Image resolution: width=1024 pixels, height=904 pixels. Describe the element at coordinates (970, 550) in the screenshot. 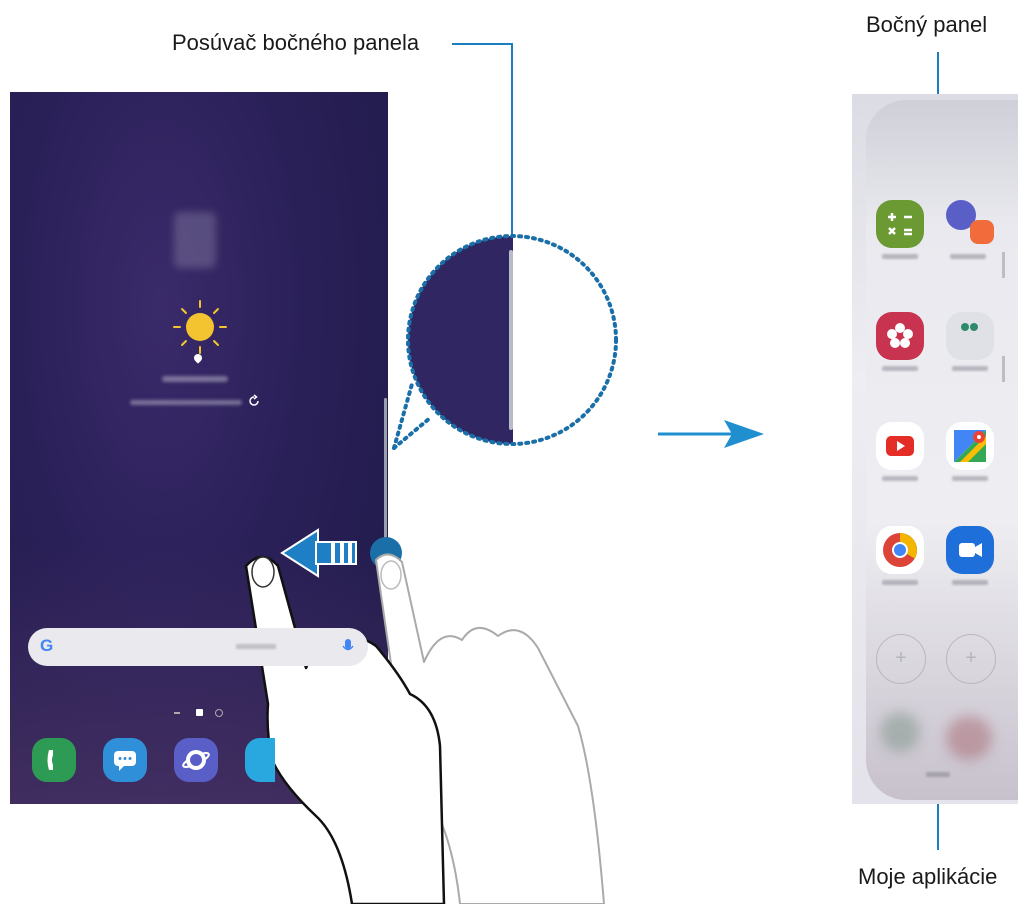

I see `duo-app-icon` at that location.